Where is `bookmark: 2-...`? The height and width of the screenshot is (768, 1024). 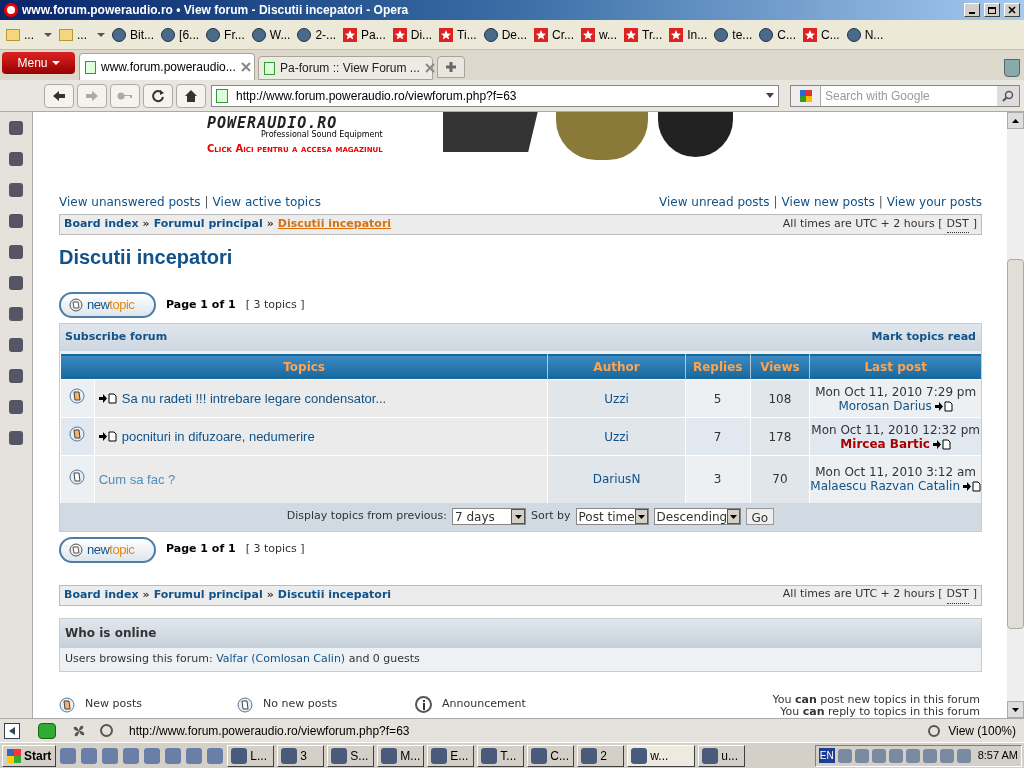
bookmark: 2-... is located at coordinates (317, 34).